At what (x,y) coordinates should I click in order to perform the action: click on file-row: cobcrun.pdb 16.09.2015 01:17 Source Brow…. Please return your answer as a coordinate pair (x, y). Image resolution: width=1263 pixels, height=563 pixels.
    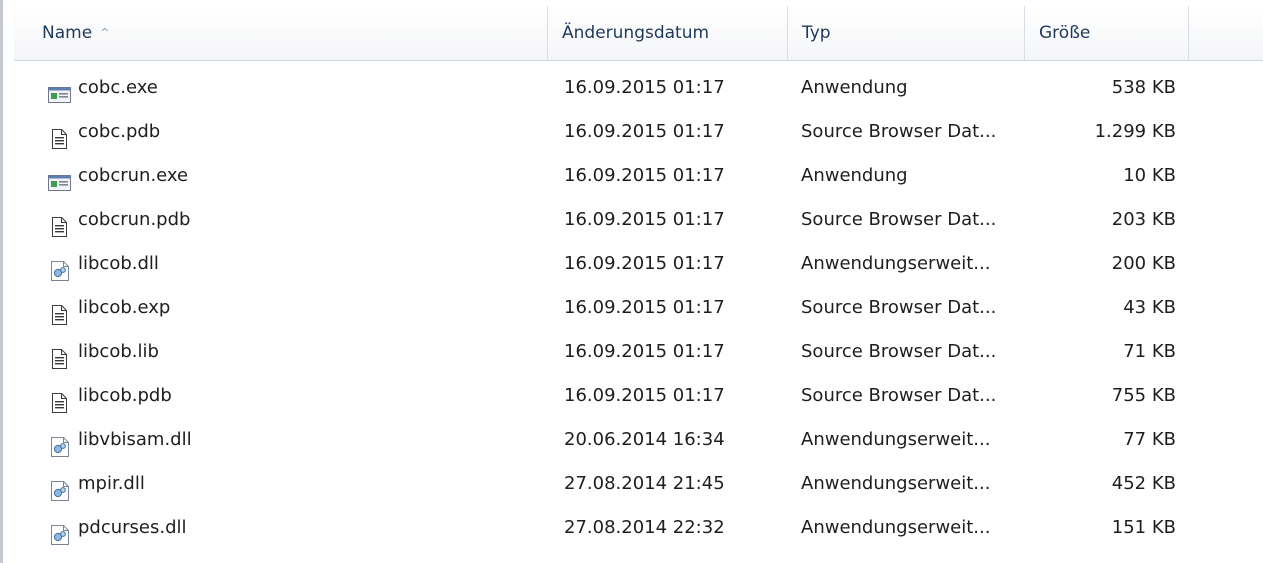
    Looking at the image, I should click on (638, 220).